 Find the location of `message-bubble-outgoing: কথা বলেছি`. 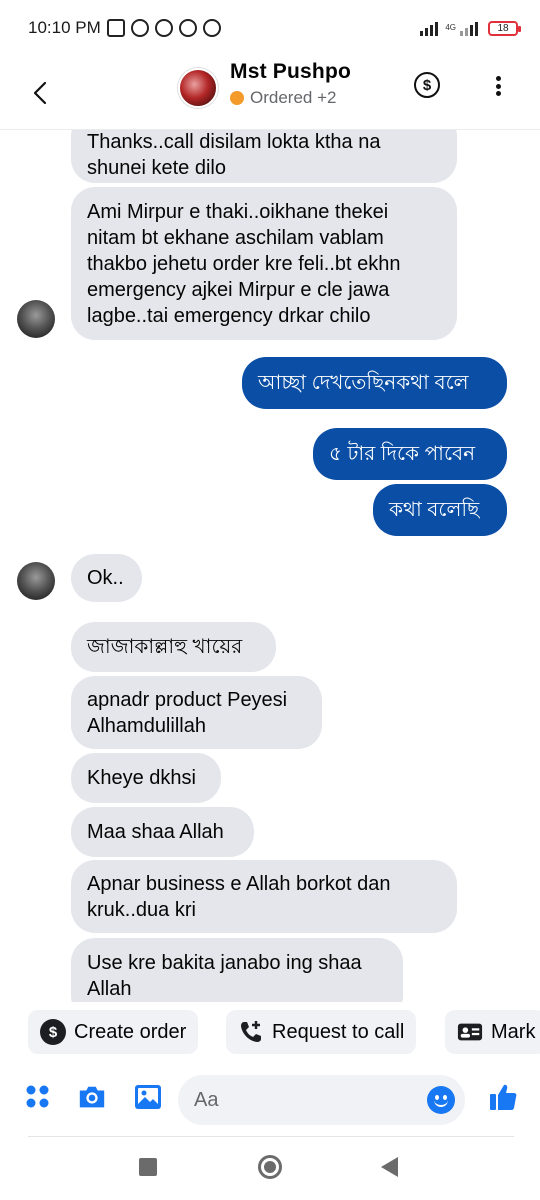

message-bubble-outgoing: কথা বলেছি is located at coordinates (440, 510).